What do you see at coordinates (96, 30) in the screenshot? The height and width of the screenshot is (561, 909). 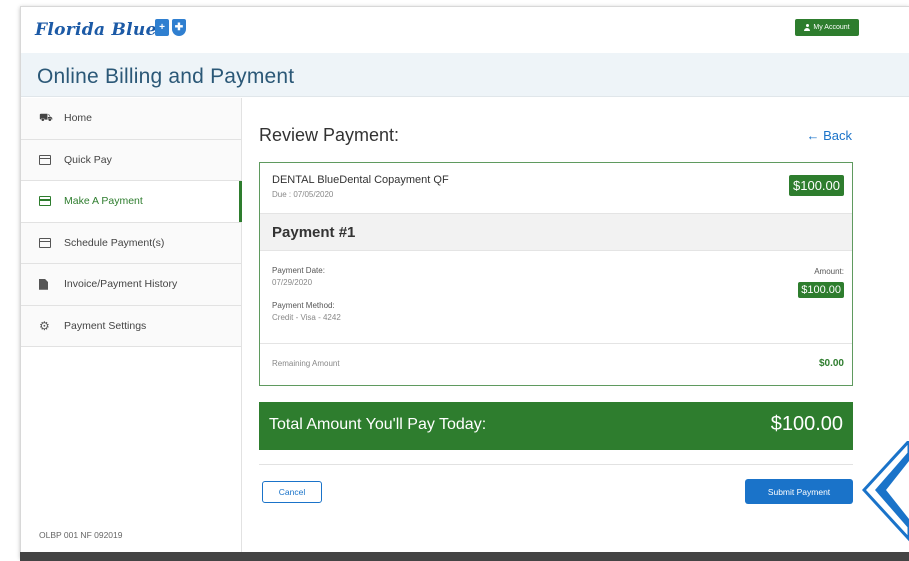 I see `florida-blue-logo: Florida Blue` at bounding box center [96, 30].